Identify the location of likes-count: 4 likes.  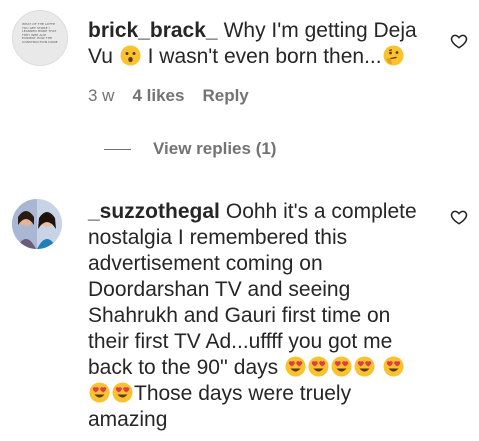
(158, 96).